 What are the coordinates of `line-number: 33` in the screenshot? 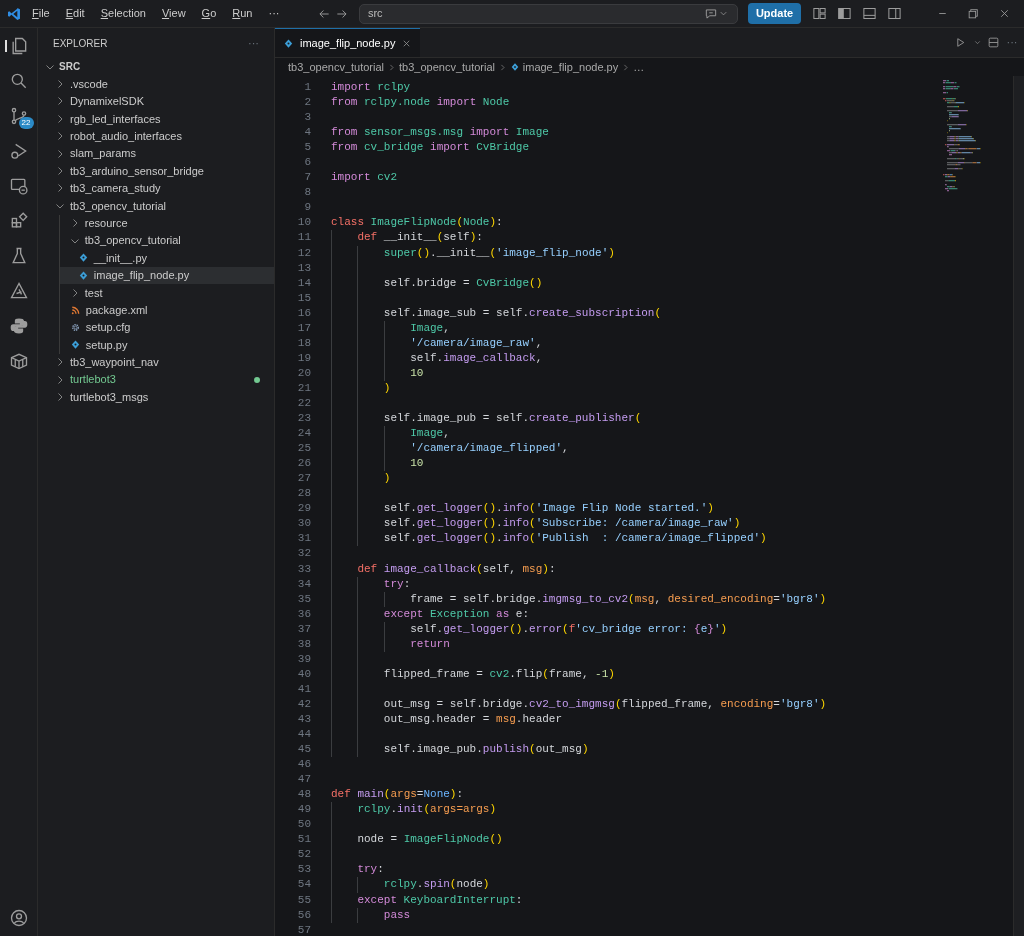 It's located at (303, 569).